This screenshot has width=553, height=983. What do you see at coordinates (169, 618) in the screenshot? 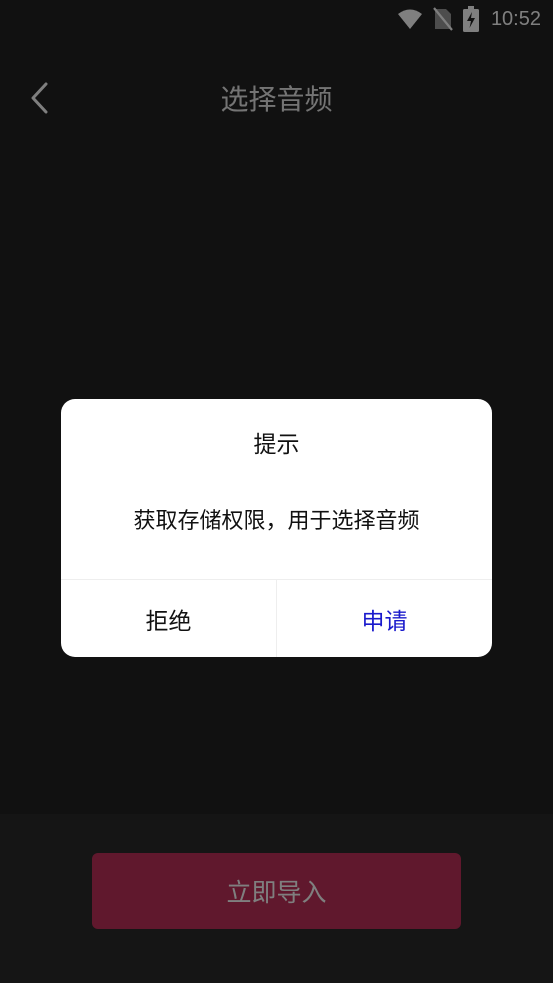
I see `reject-button: 拒绝` at bounding box center [169, 618].